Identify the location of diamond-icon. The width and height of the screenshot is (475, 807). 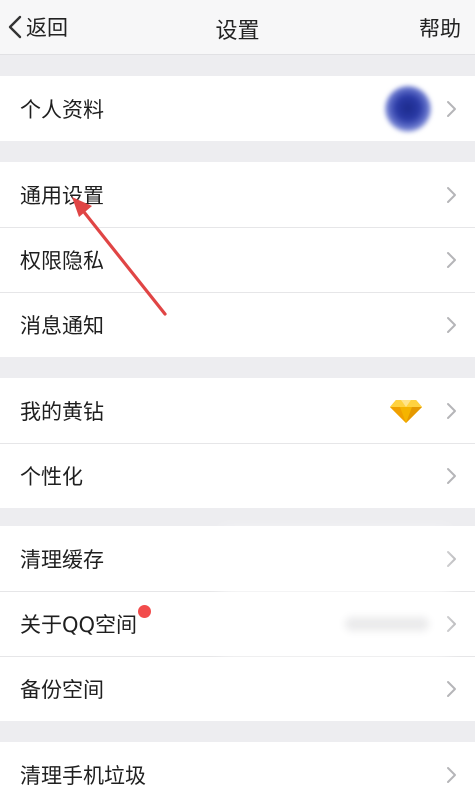
(406, 411).